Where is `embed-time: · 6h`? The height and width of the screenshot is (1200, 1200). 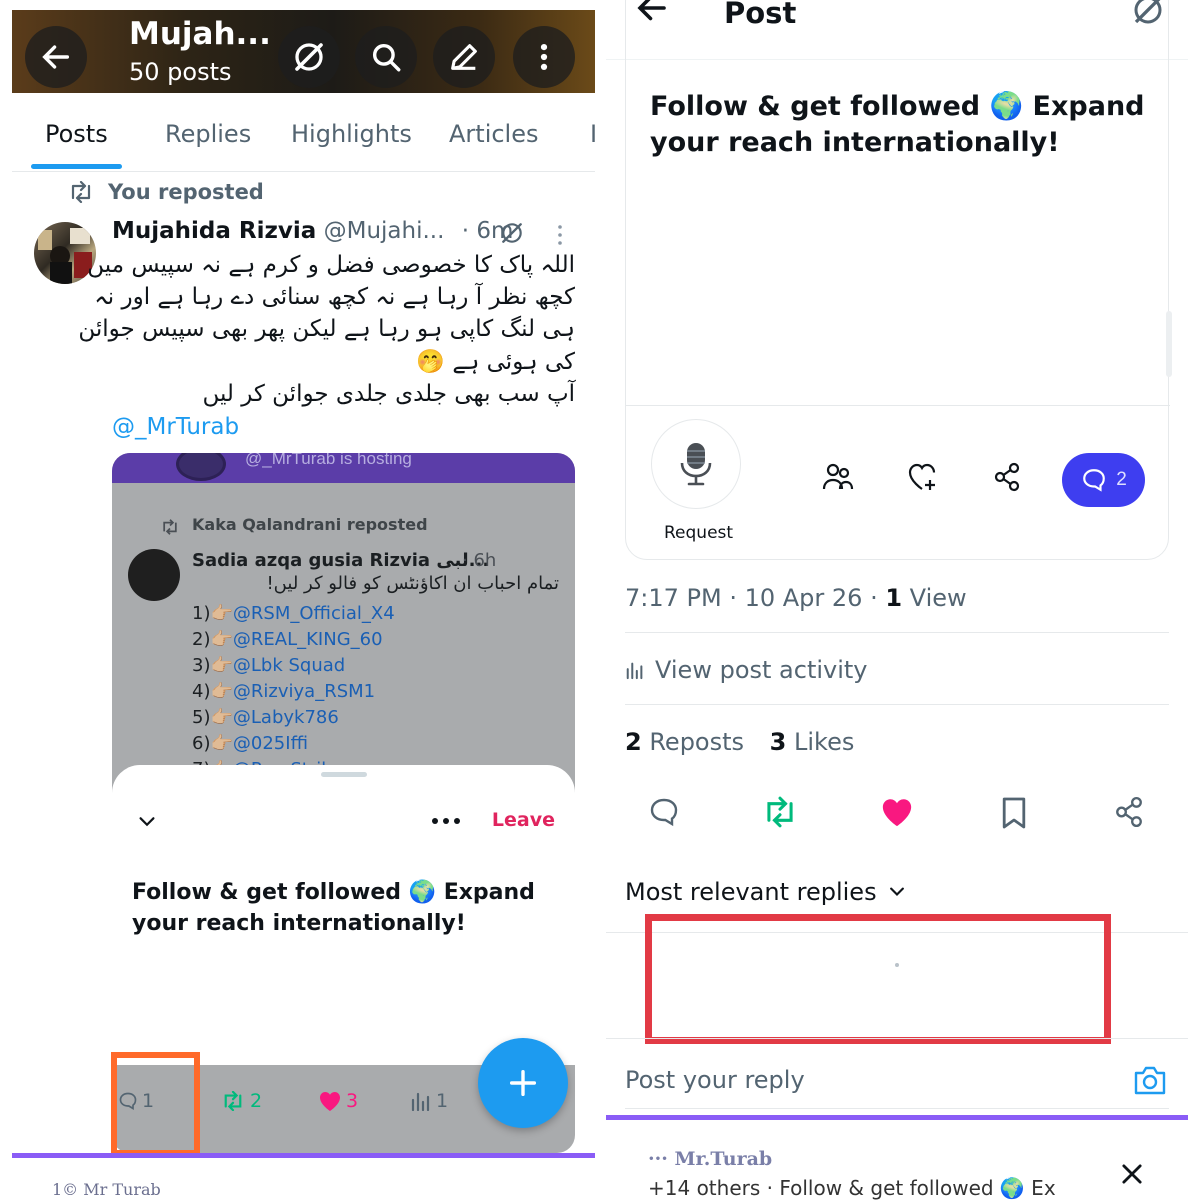 embed-time: · 6h is located at coordinates (479, 560).